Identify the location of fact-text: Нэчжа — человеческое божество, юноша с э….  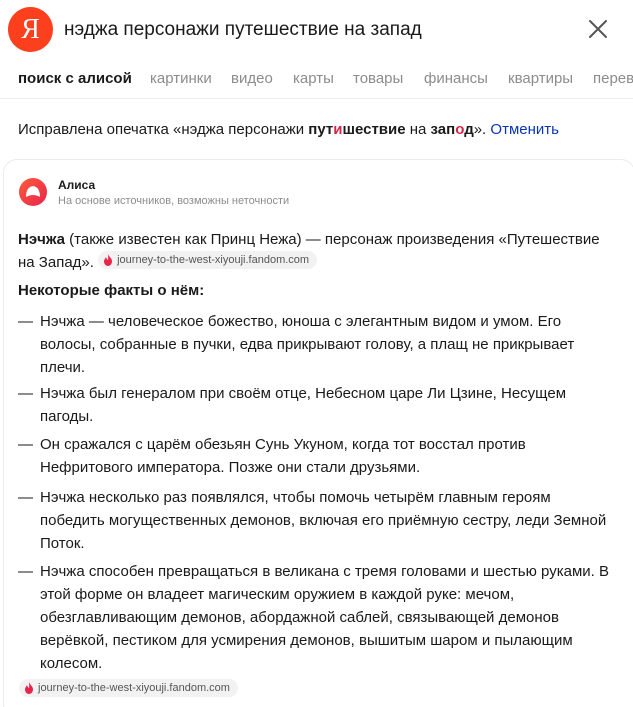
(307, 344).